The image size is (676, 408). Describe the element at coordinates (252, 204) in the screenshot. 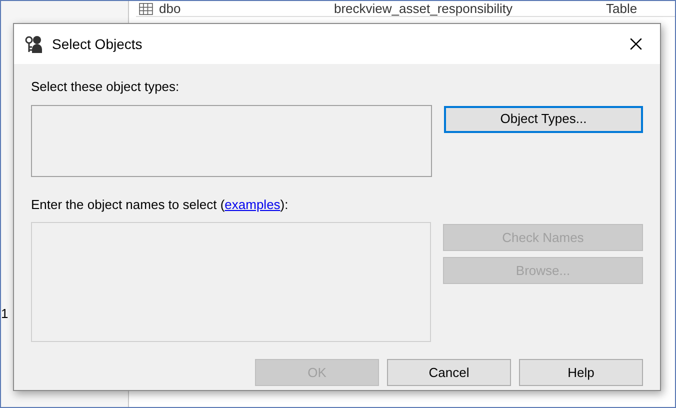

I see `examples-link: examples` at that location.